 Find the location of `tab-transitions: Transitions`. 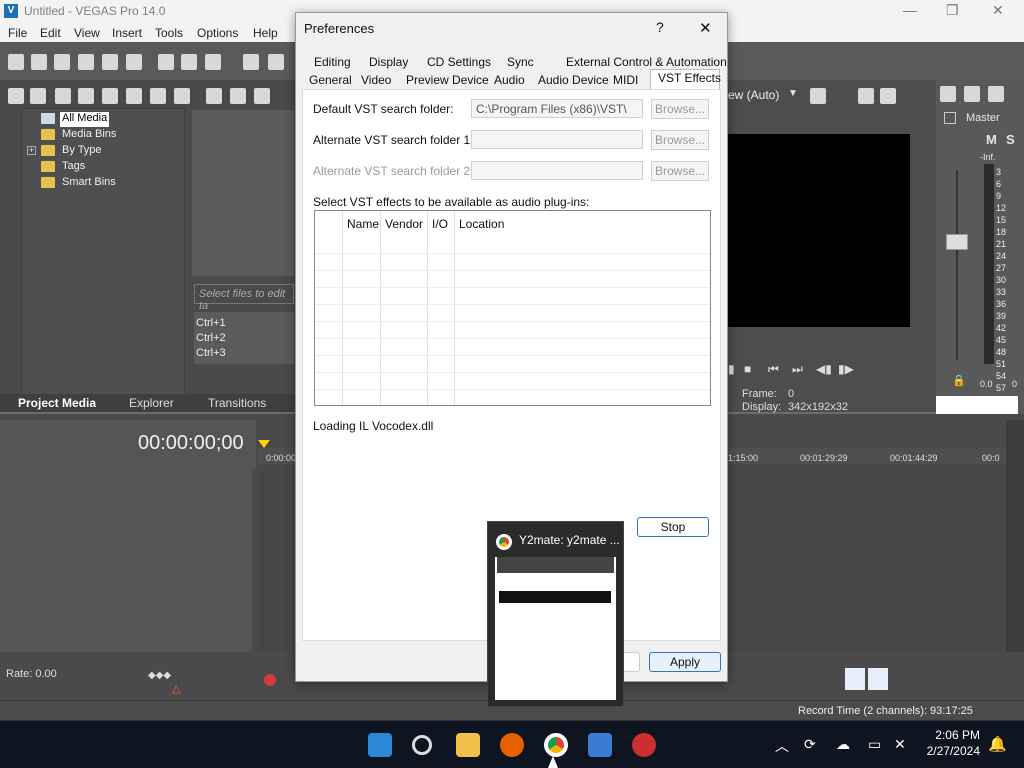

tab-transitions: Transitions is located at coordinates (237, 403).